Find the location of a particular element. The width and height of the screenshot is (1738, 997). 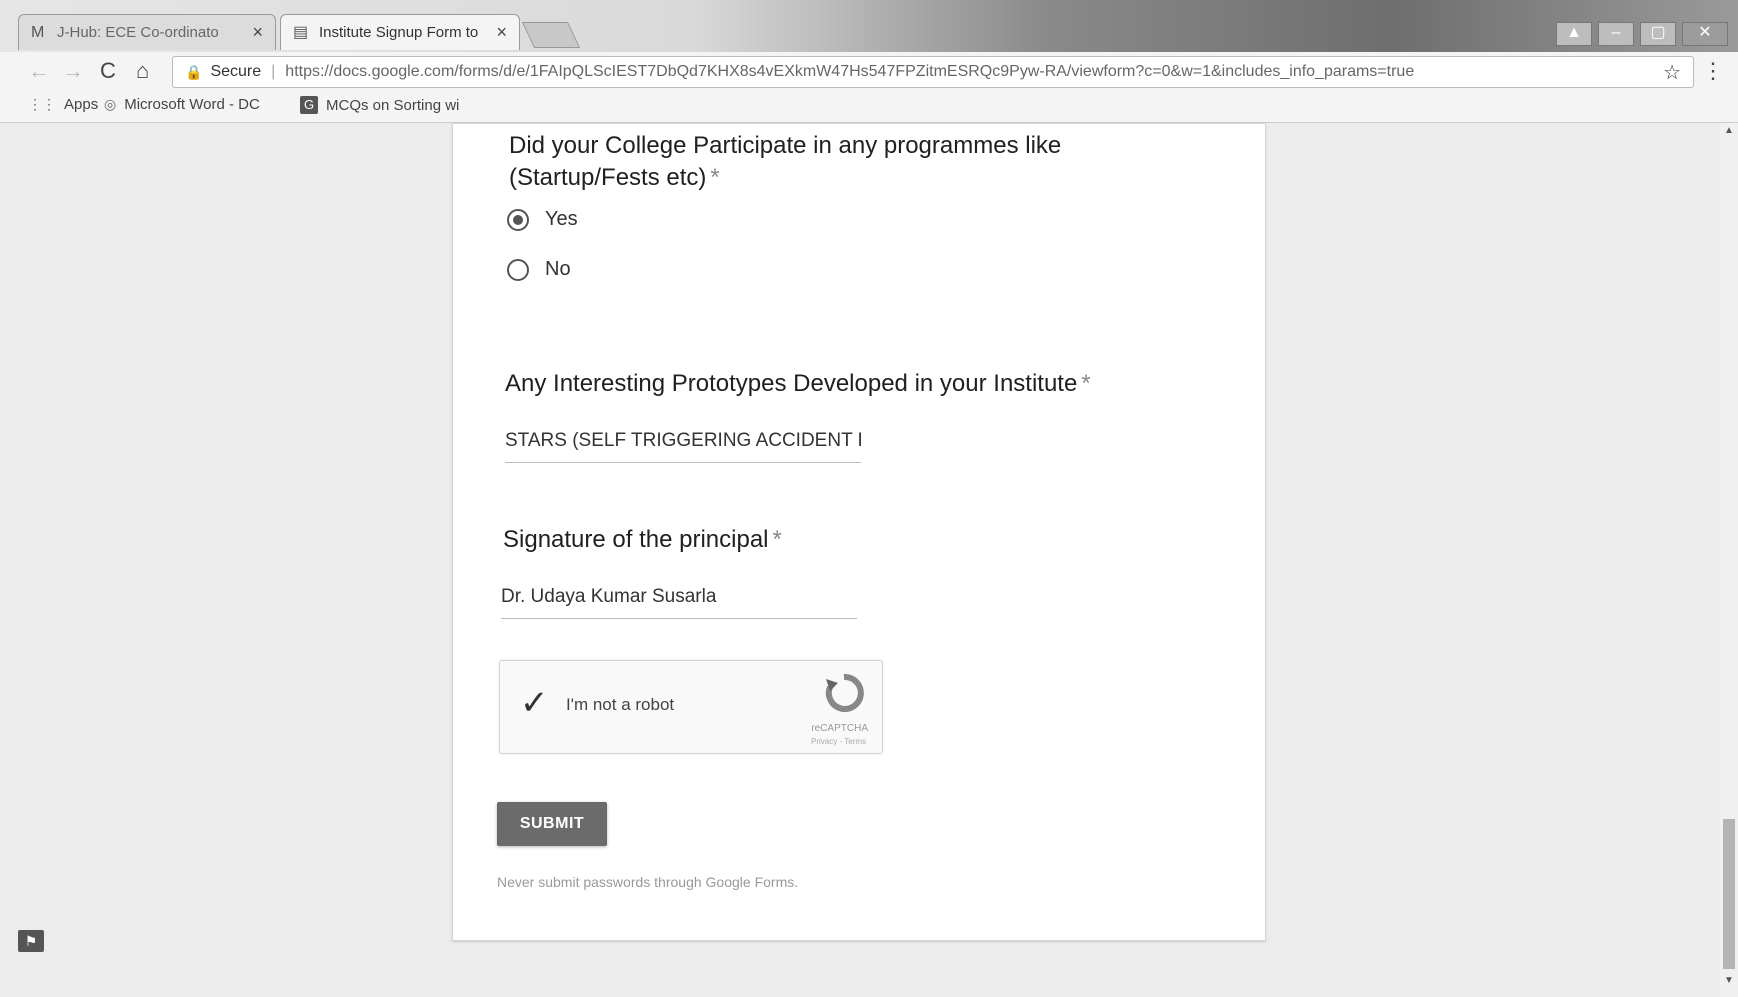

bookmark-microsoft-word: ◎ Microsoft Word - DC is located at coordinates (182, 104).